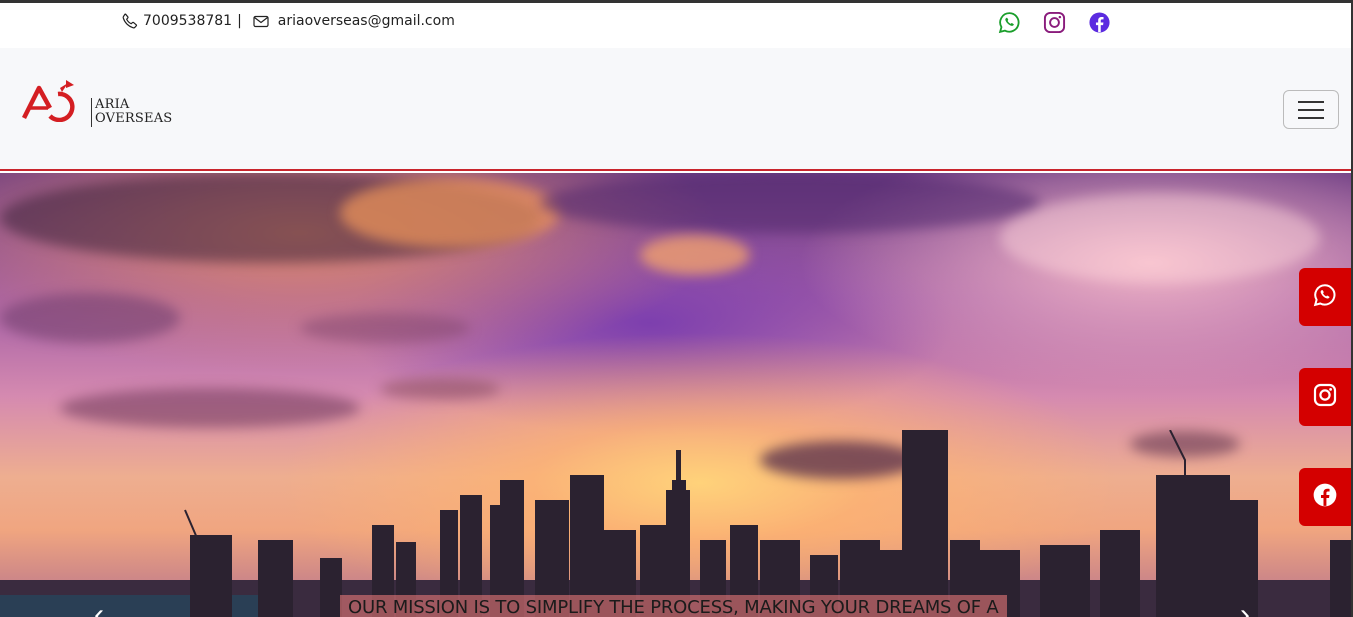 The height and width of the screenshot is (617, 1353). I want to click on brand-name: ARIA OVERSEAS, so click(131, 112).